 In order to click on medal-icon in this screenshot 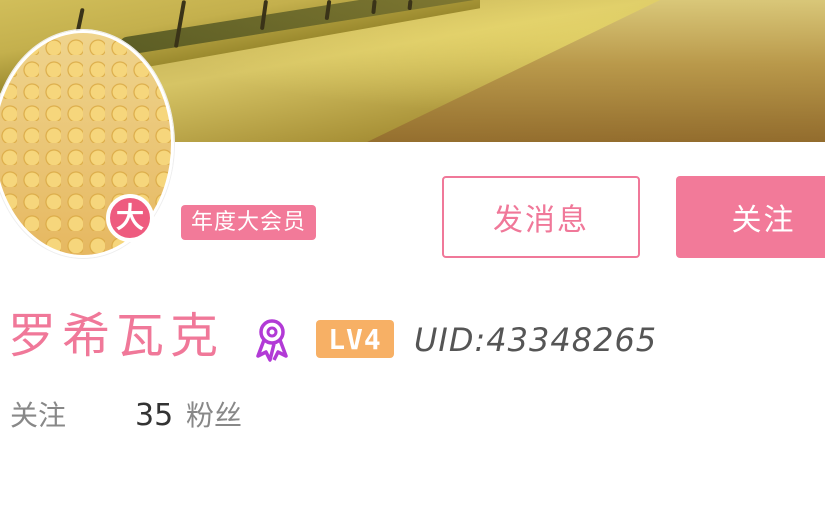, I will do `click(272, 340)`.